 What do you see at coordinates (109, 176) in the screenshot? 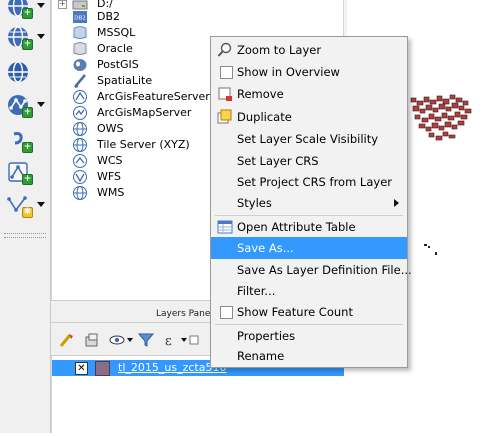
I see `tree-item-label: WFS` at bounding box center [109, 176].